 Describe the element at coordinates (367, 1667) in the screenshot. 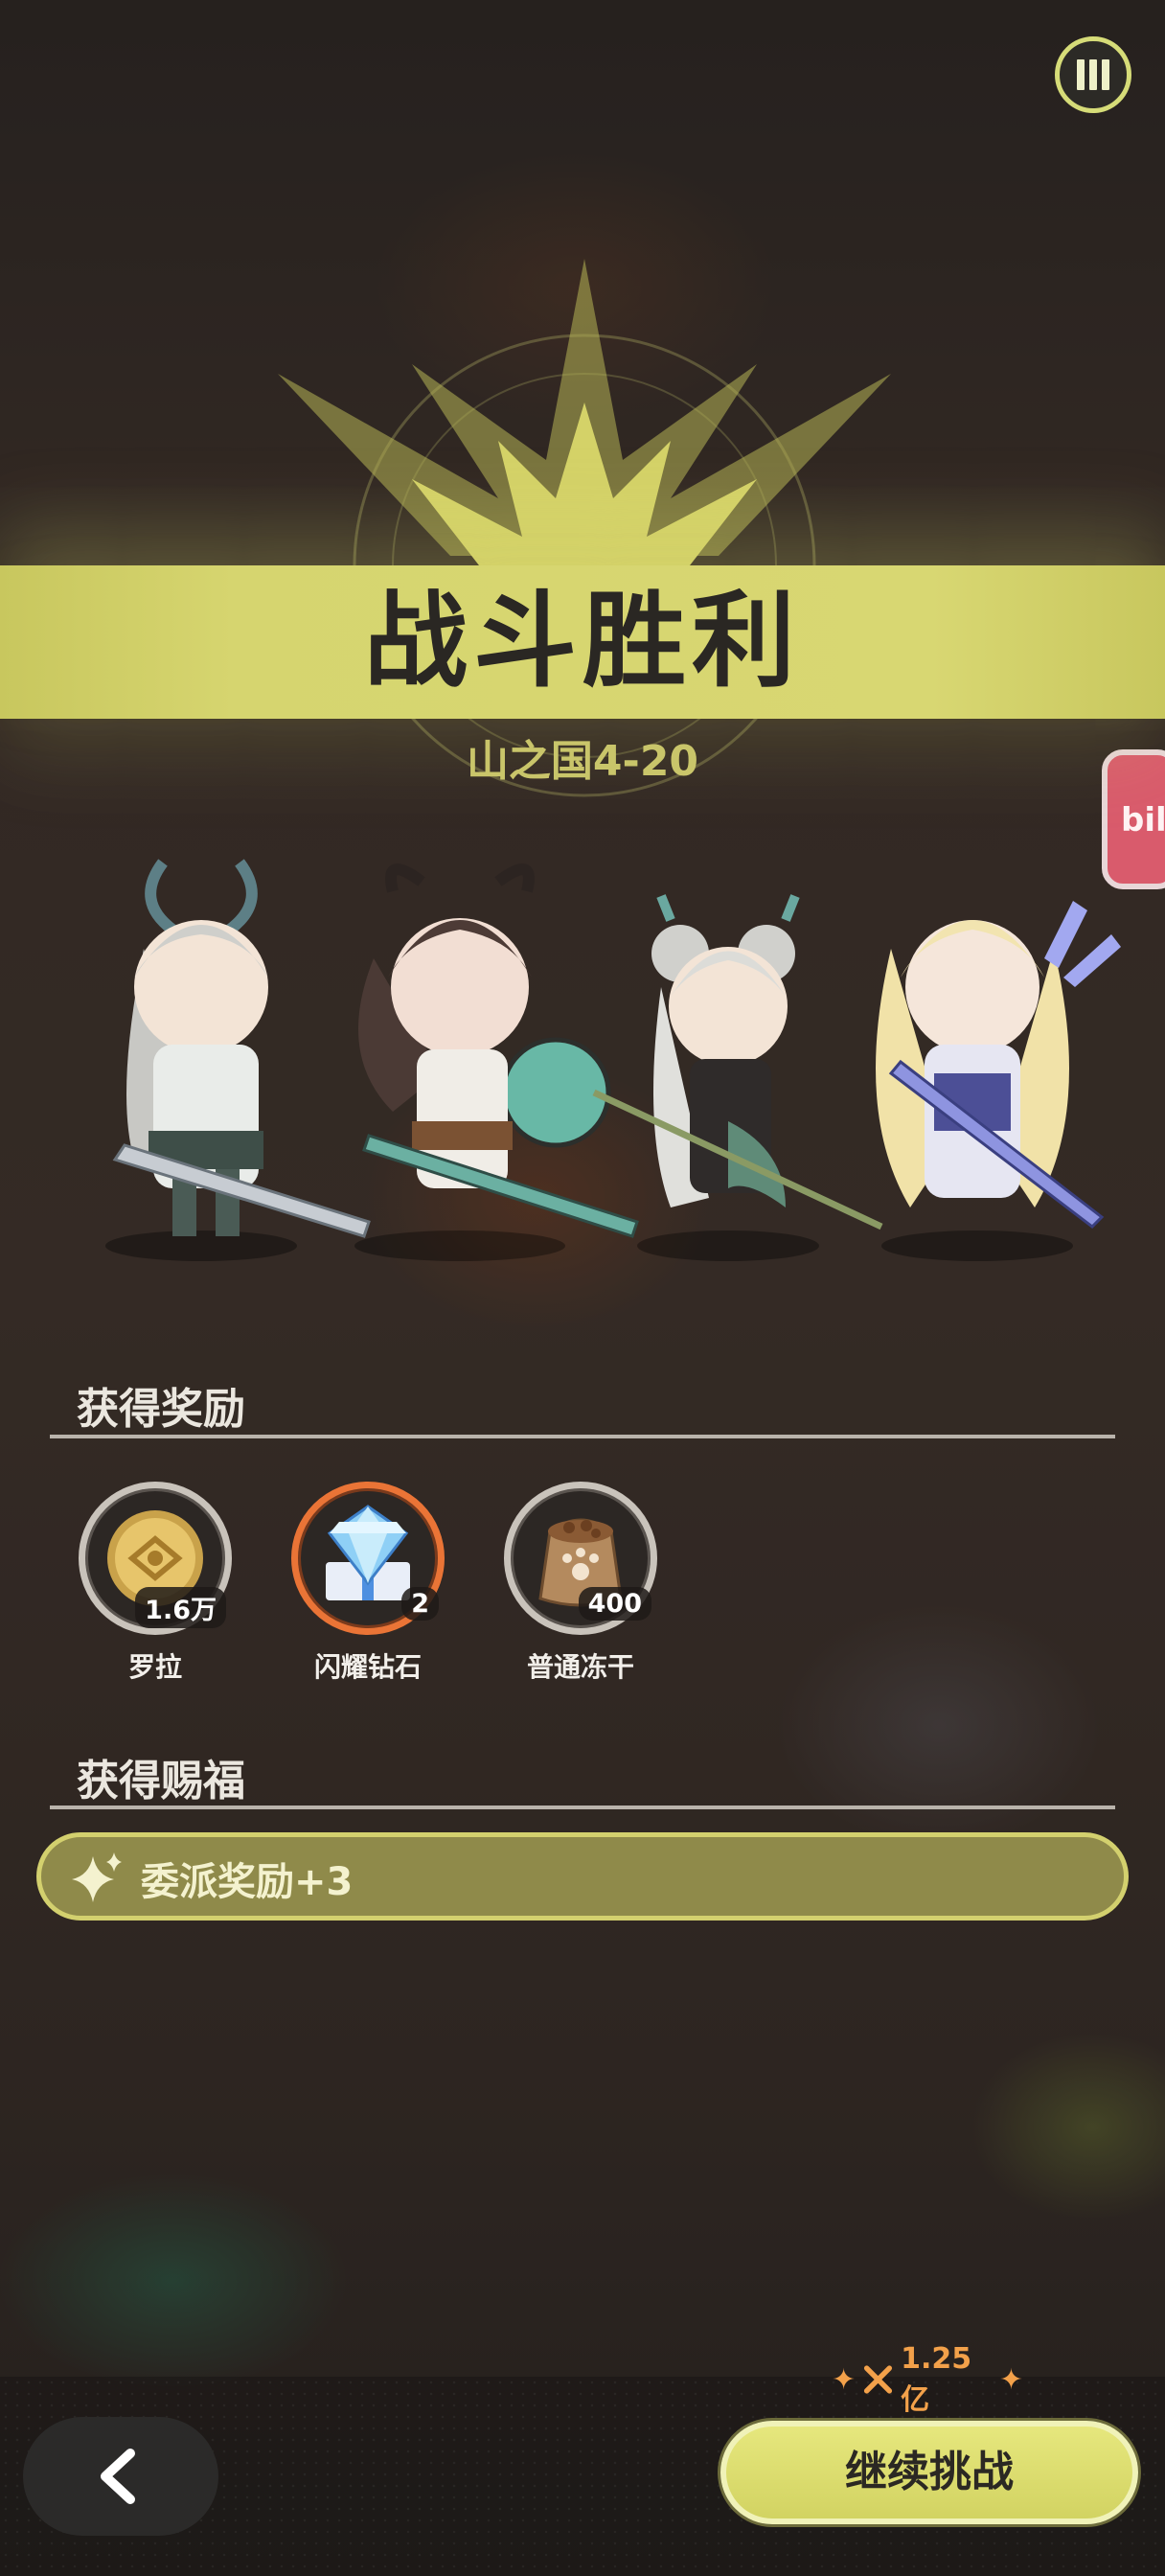

I see `reward-name: 闪耀钻石` at that location.